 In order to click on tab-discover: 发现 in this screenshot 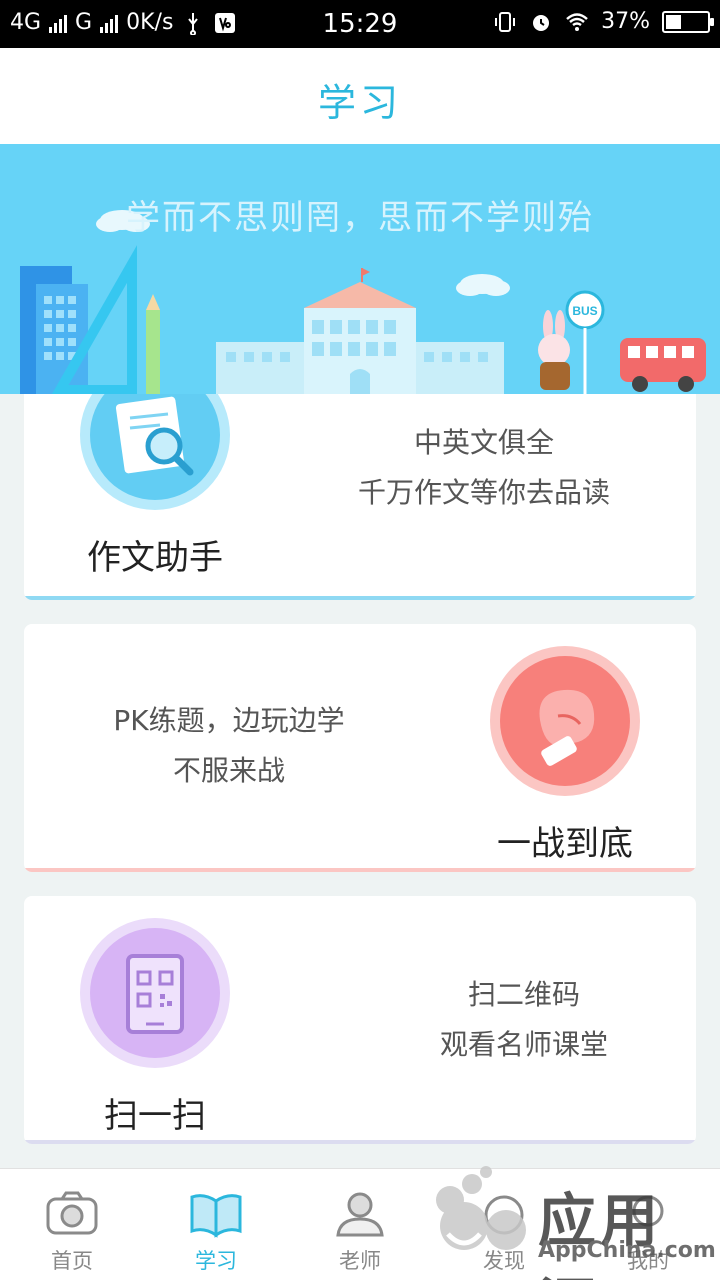, I will do `click(504, 1224)`.